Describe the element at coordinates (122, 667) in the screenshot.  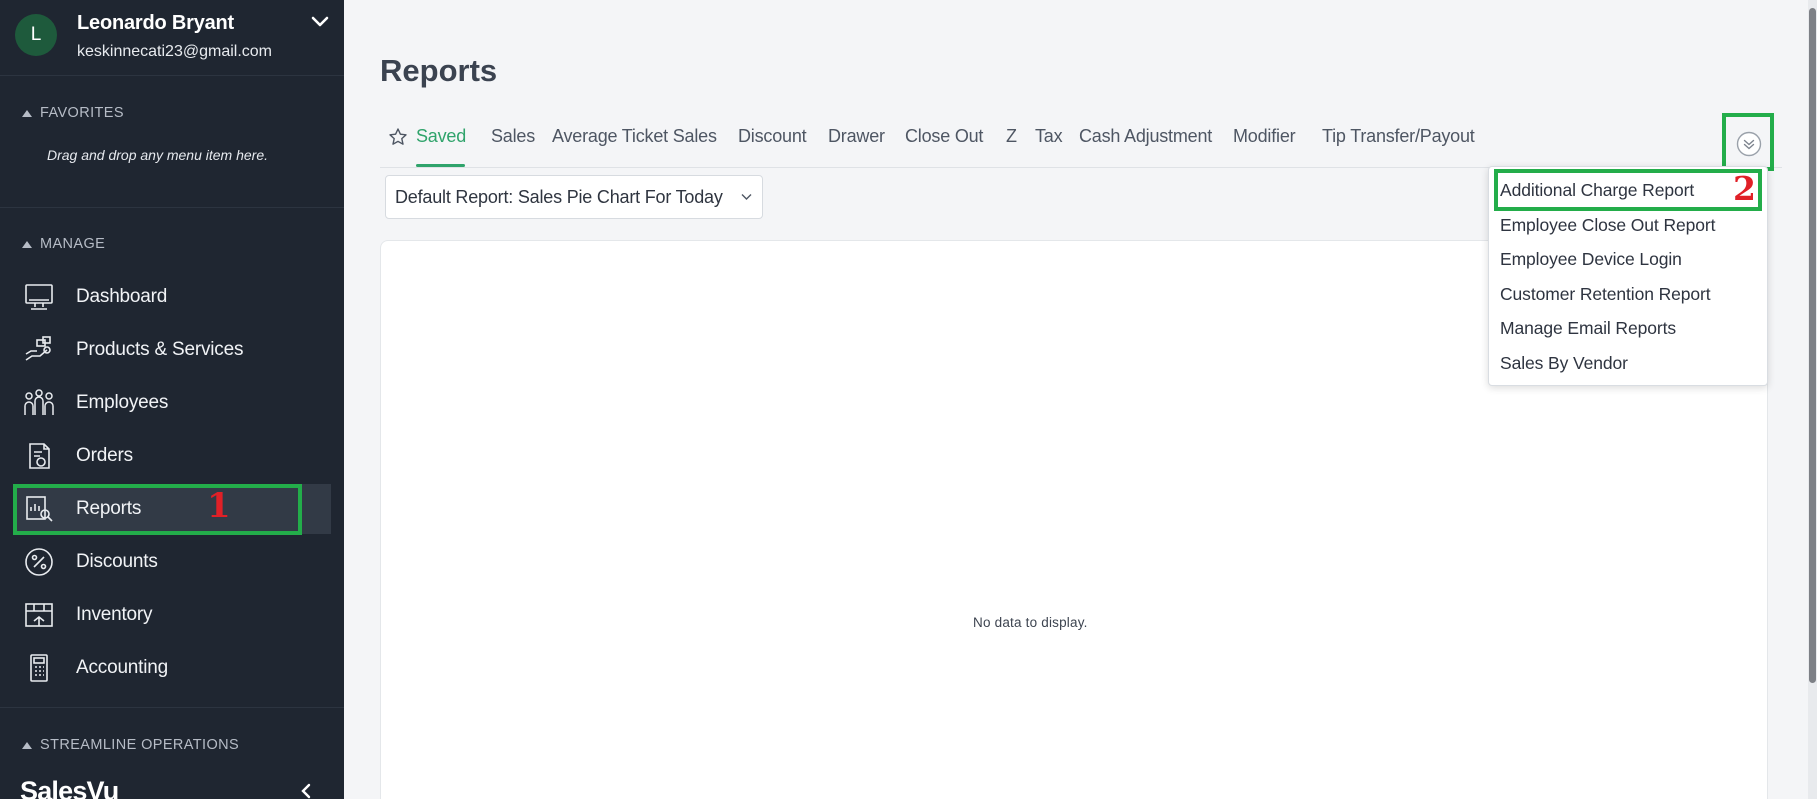
I see `sidebar-item-label: Accounting` at that location.